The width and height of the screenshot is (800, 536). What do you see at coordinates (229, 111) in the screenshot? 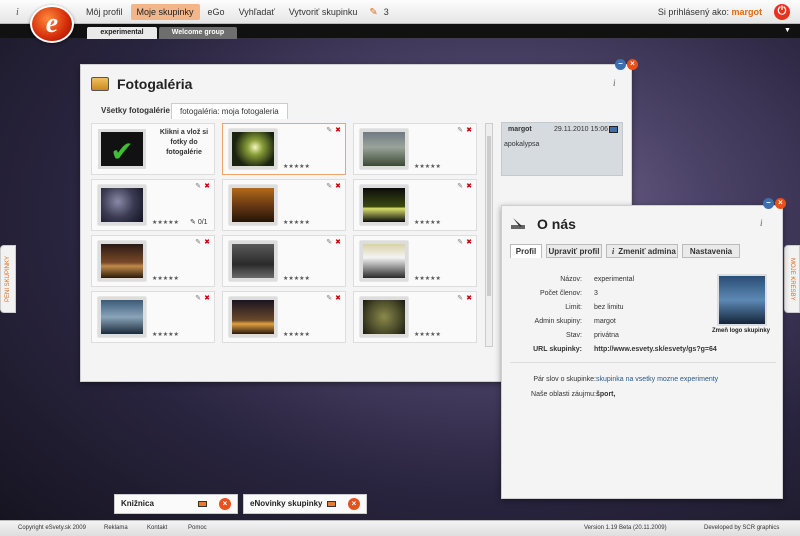
I see `tab-my-gallery: fotogaléria: moja fotogaleria` at bounding box center [229, 111].